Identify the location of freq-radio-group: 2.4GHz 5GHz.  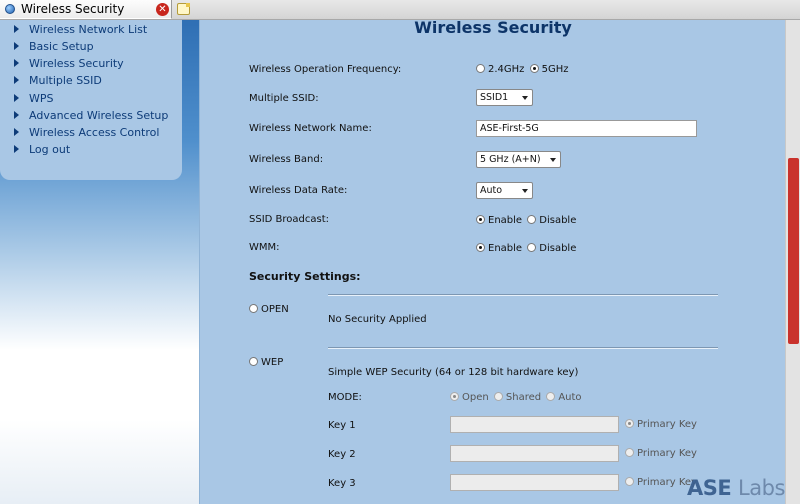
(523, 70).